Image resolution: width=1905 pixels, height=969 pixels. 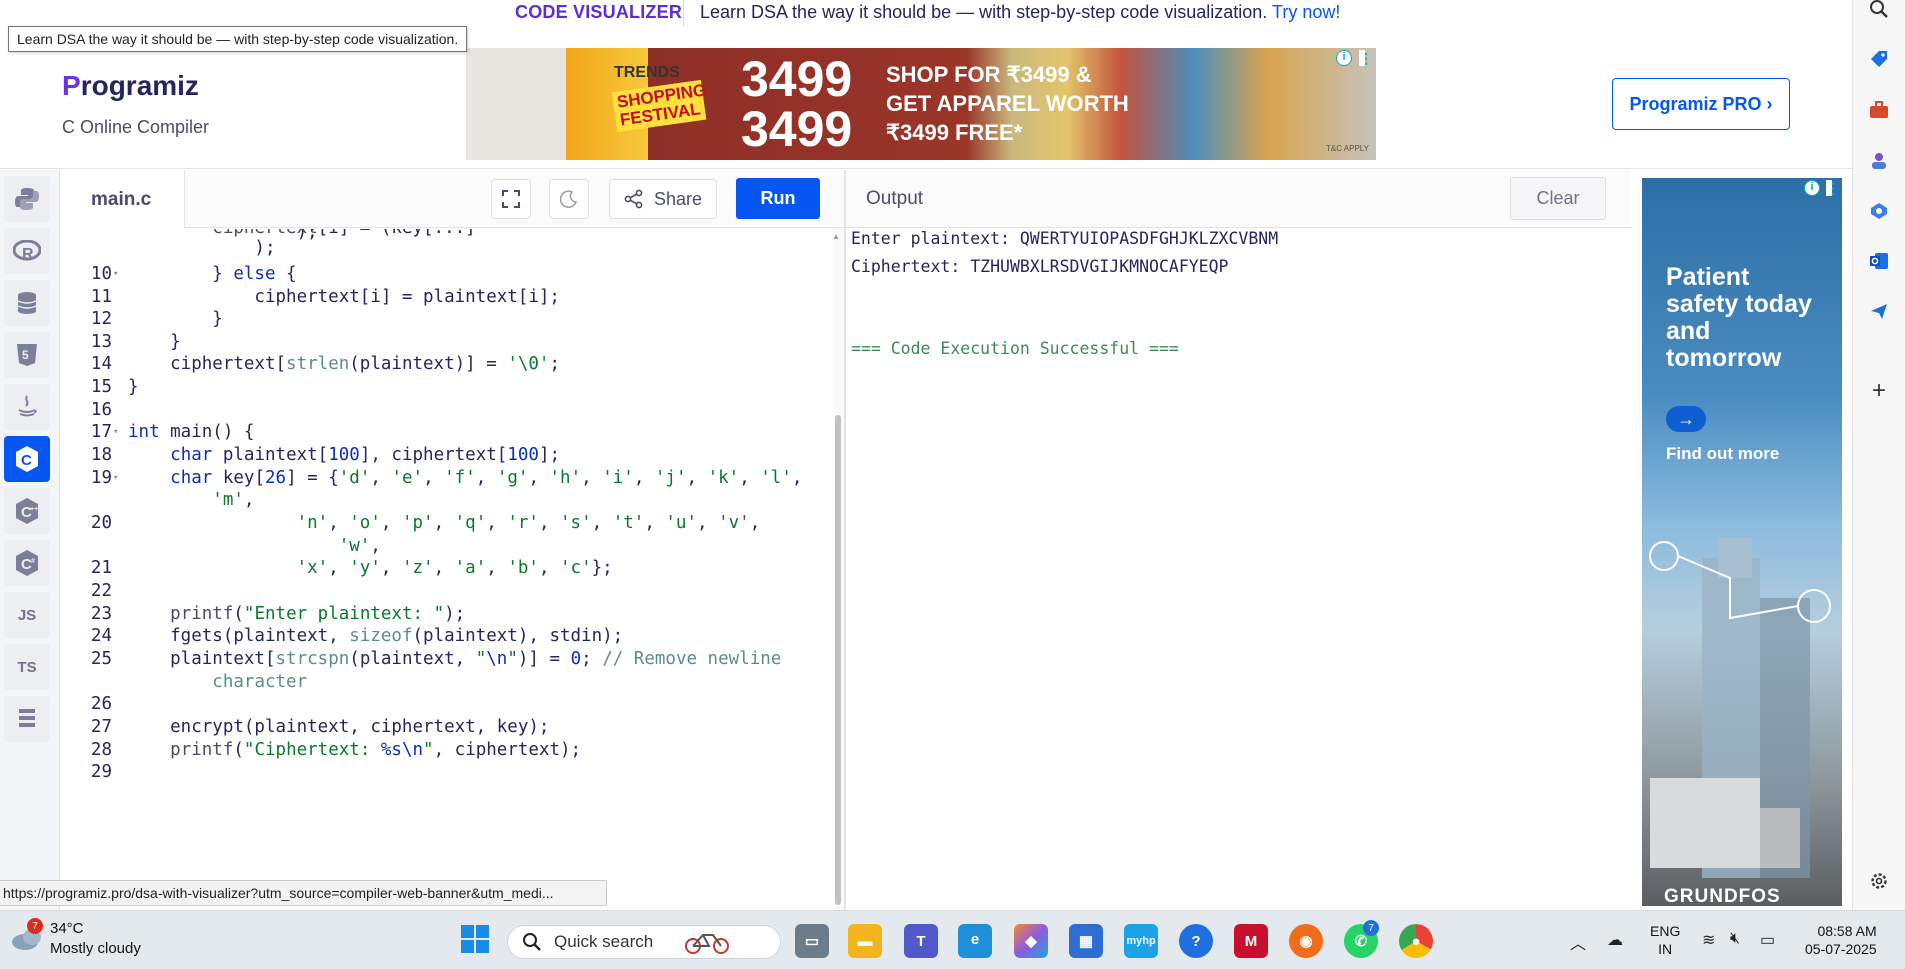 What do you see at coordinates (27, 303) in the screenshot?
I see `sql-database-icon` at bounding box center [27, 303].